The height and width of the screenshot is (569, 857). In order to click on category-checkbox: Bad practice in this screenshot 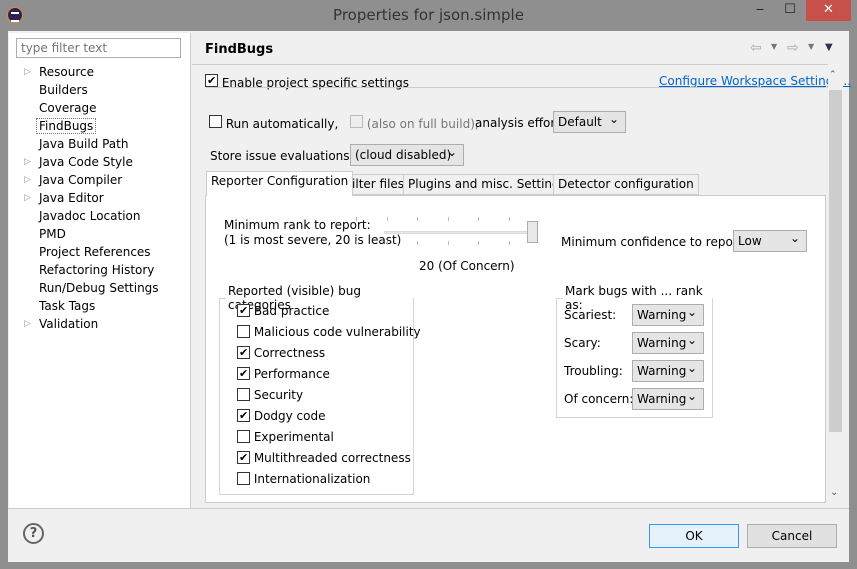, I will do `click(283, 311)`.